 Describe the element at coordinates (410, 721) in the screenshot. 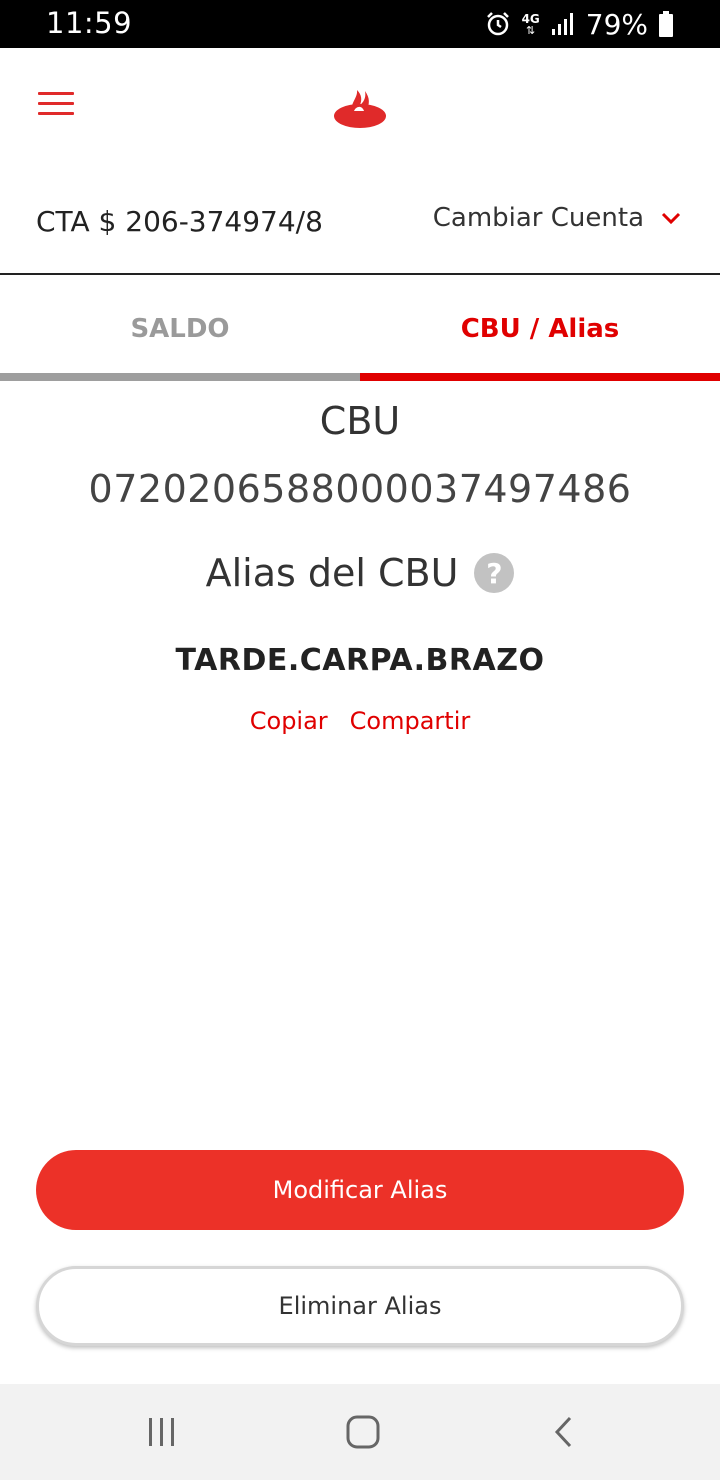

I see `share-link: Compartir` at that location.